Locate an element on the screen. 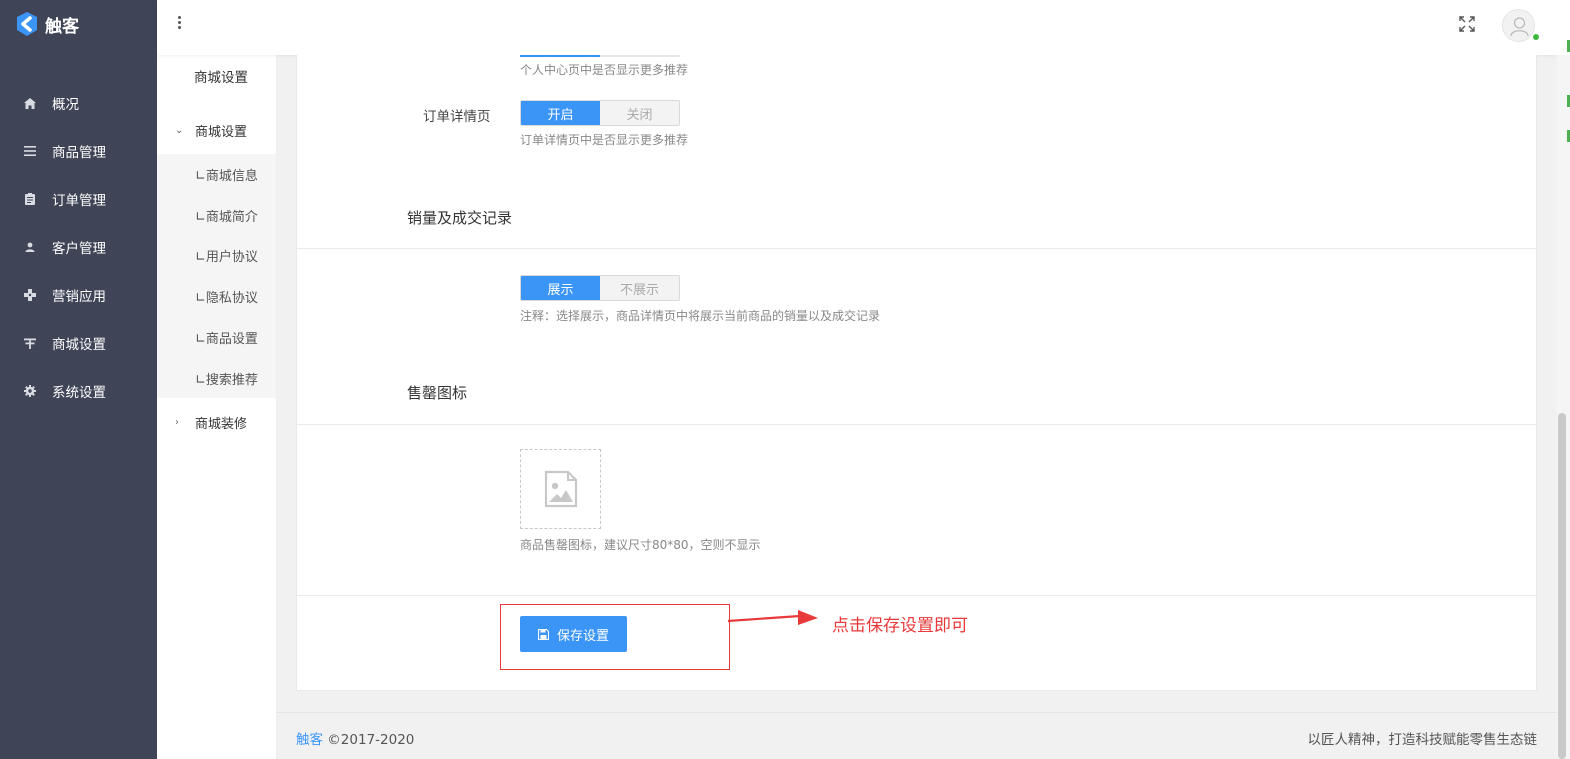 This screenshot has height=759, width=1570. sidebar-item-customers: 客户管理 is located at coordinates (78, 247).